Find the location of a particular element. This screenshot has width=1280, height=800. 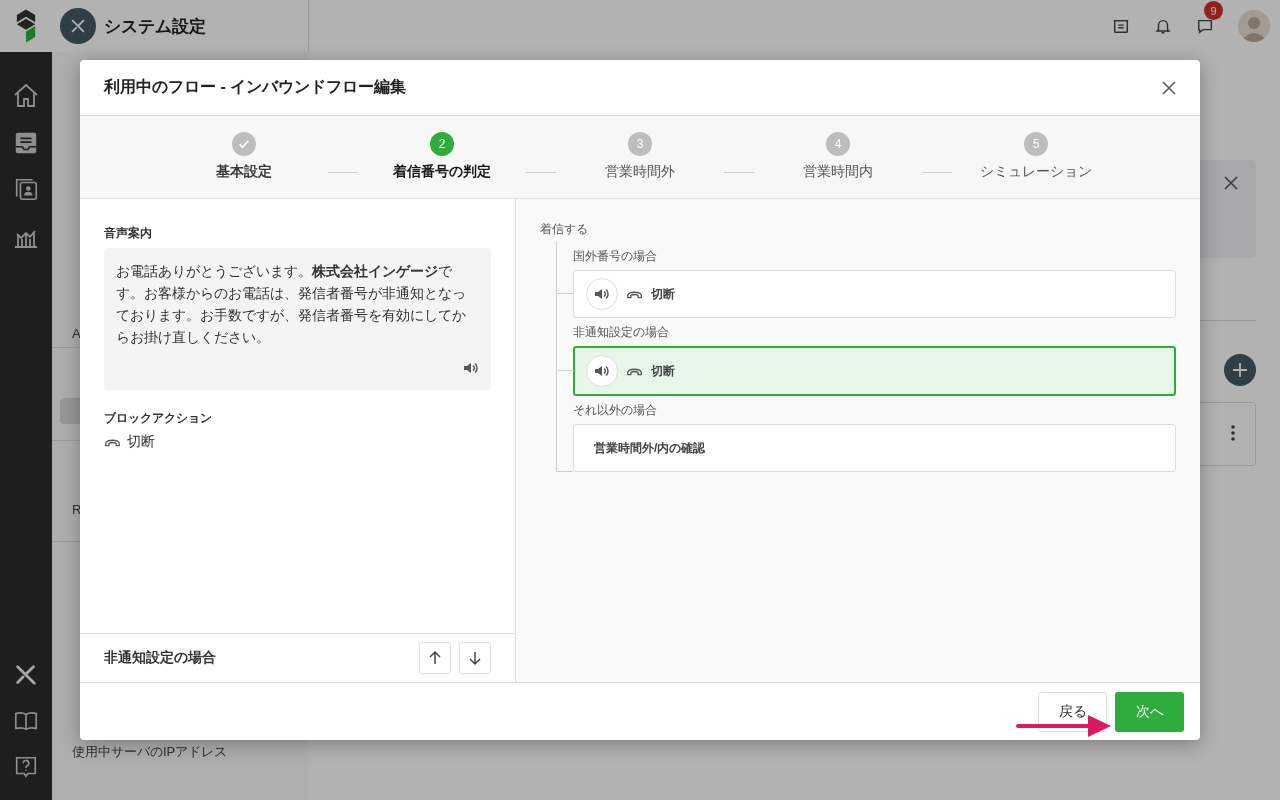

branch-label: それ以外の場合 is located at coordinates (615, 410).